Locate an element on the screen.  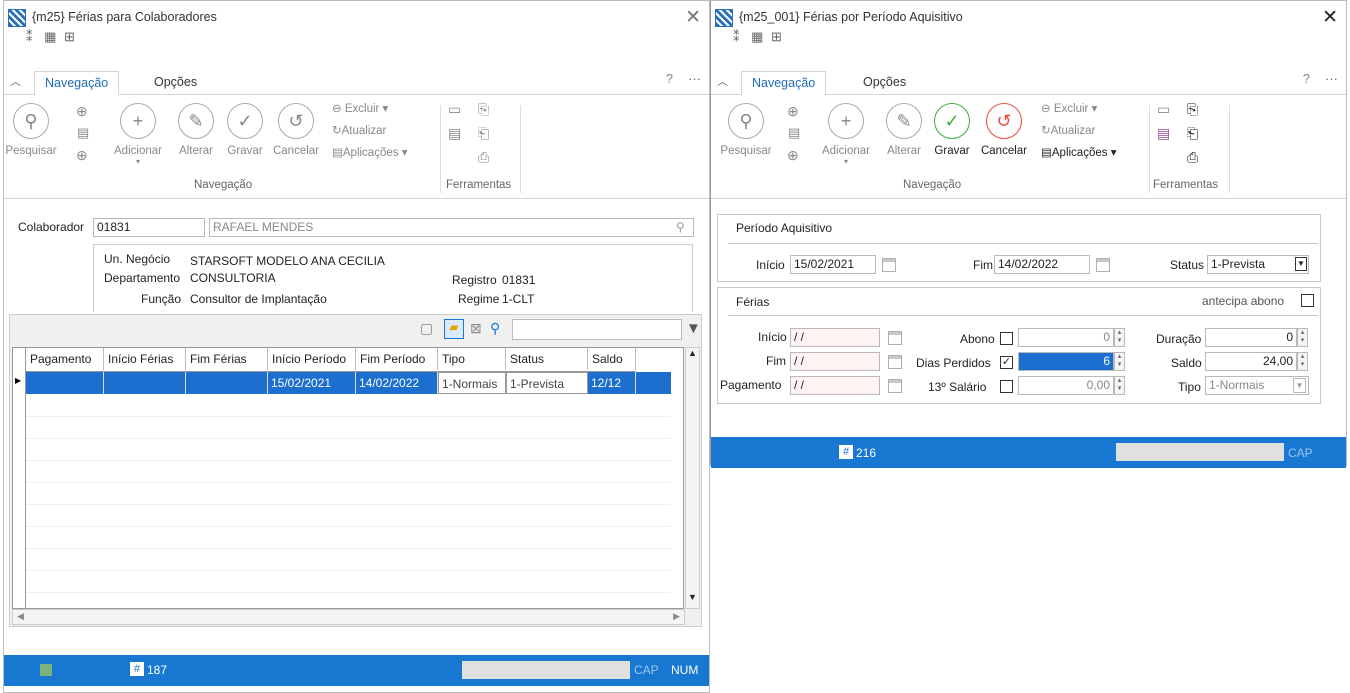
column-header: Início Férias is located at coordinates (145, 359).